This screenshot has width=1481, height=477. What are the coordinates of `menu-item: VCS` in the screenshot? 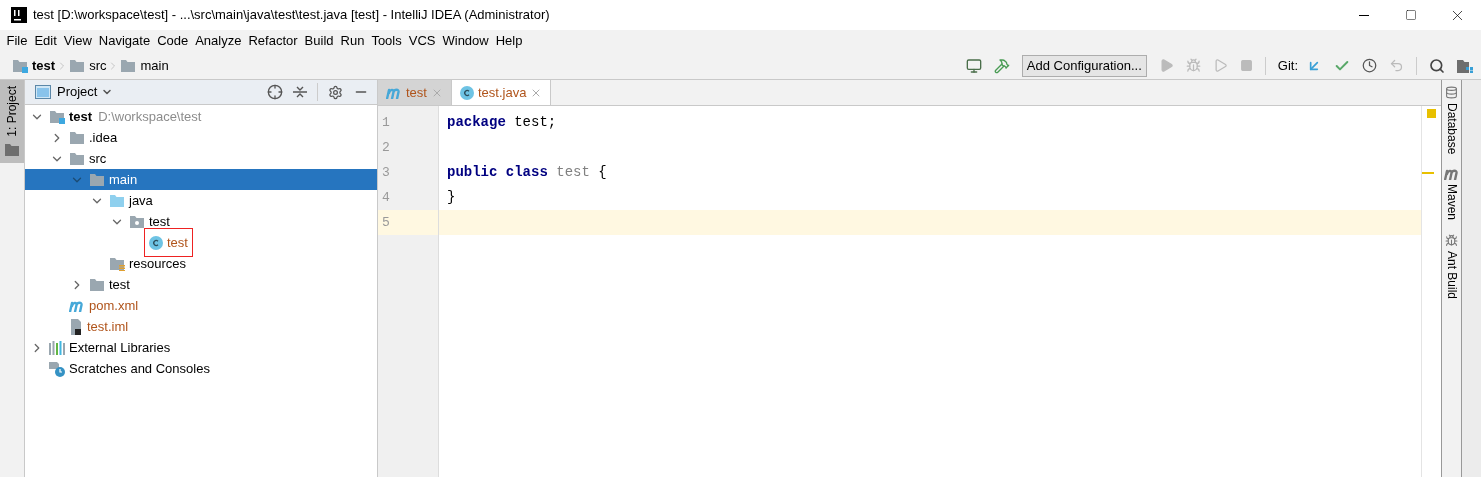 It's located at (422, 41).